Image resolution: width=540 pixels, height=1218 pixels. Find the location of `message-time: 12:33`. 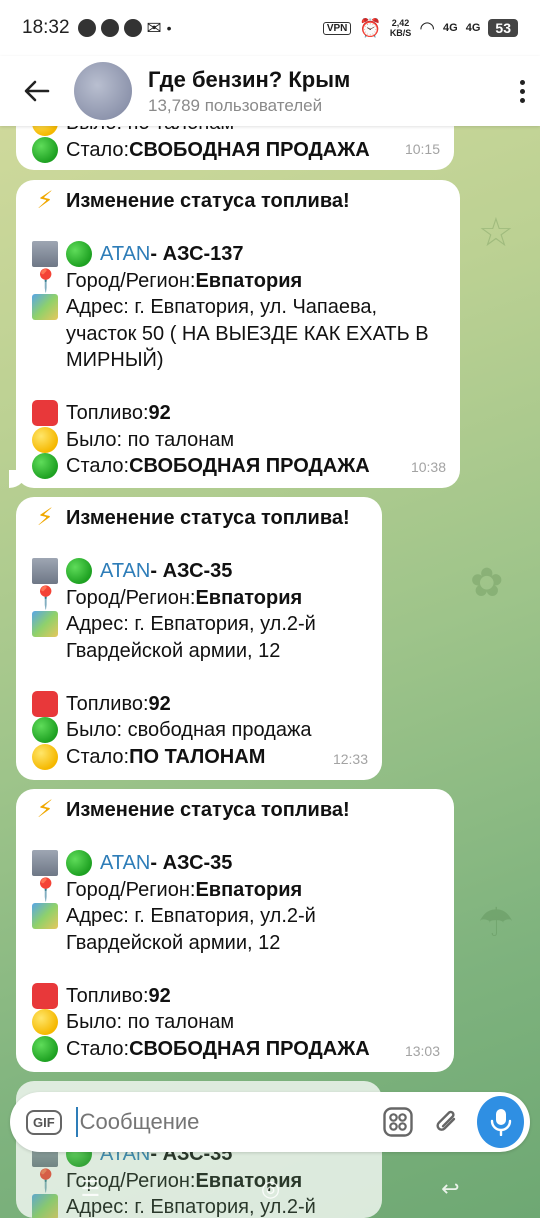

message-time: 12:33 is located at coordinates (350, 758).